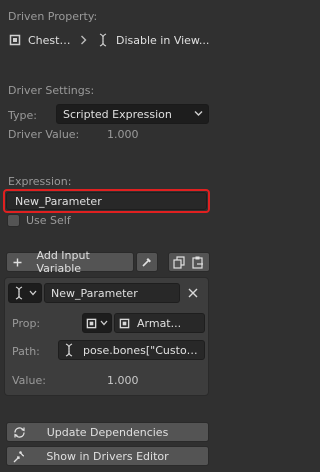 The width and height of the screenshot is (320, 472). I want to click on show-in-drivers-editor-label: Show in Drivers Editor, so click(107, 456).